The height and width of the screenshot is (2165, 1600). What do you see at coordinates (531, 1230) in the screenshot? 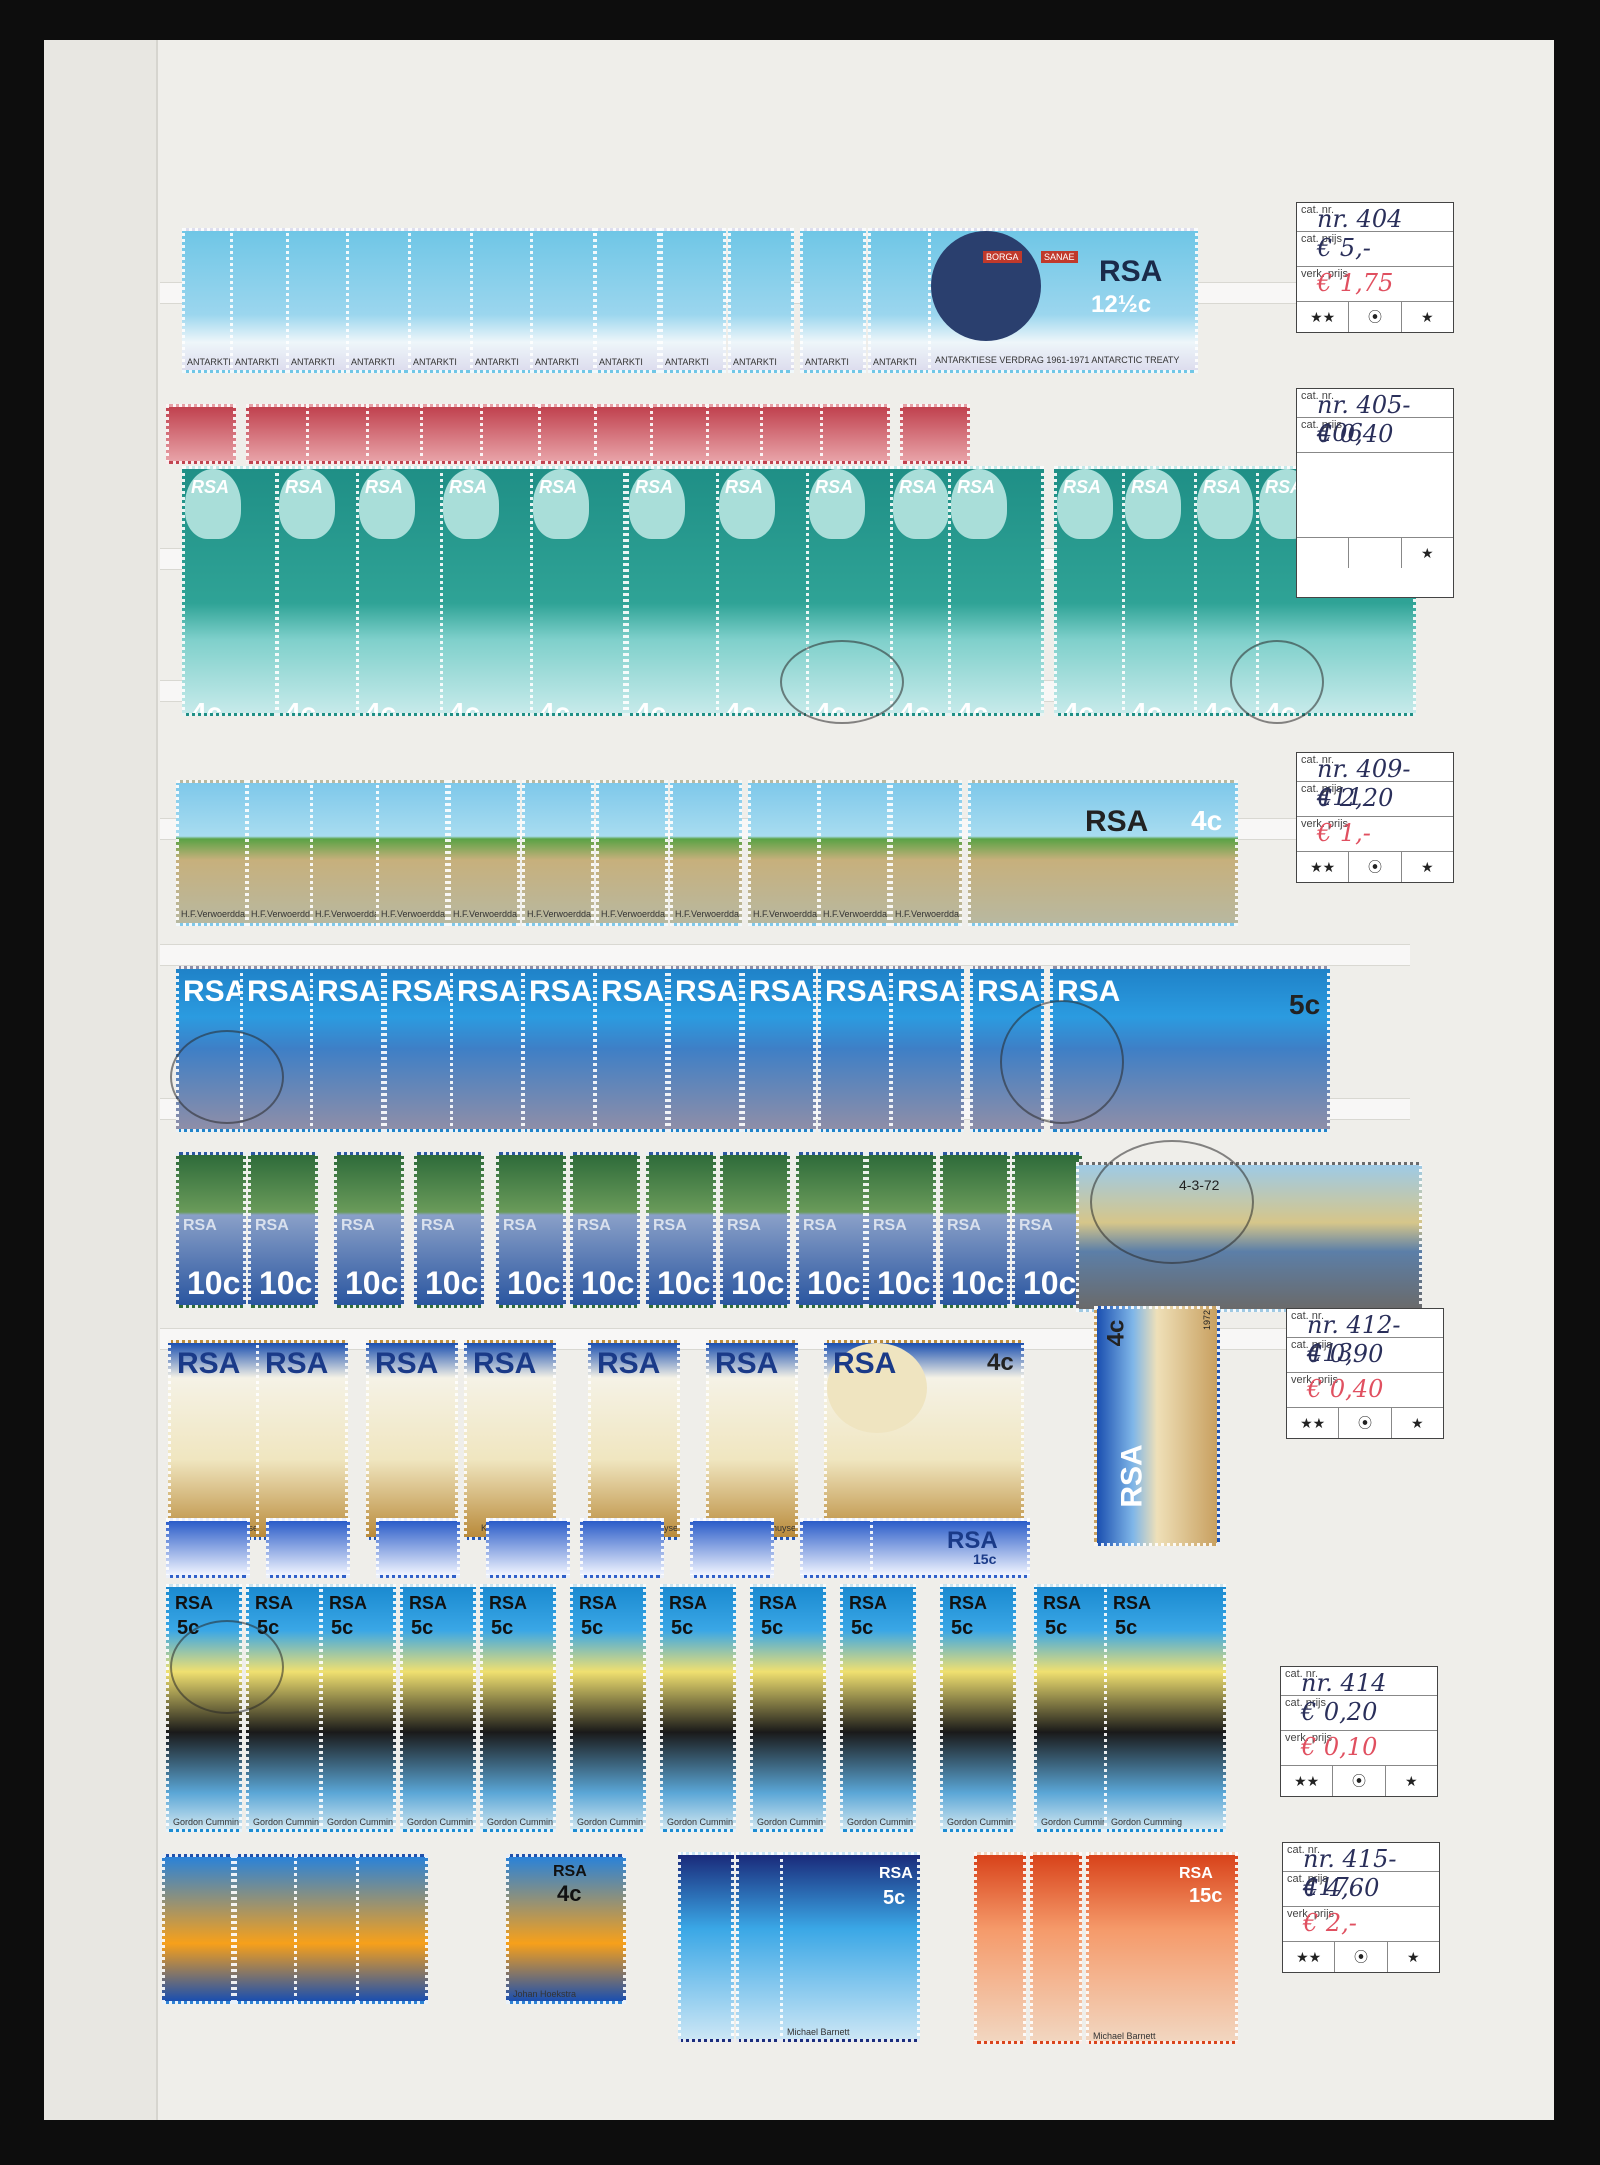
I see `stamp-portrait-green: RSA 10c` at bounding box center [531, 1230].